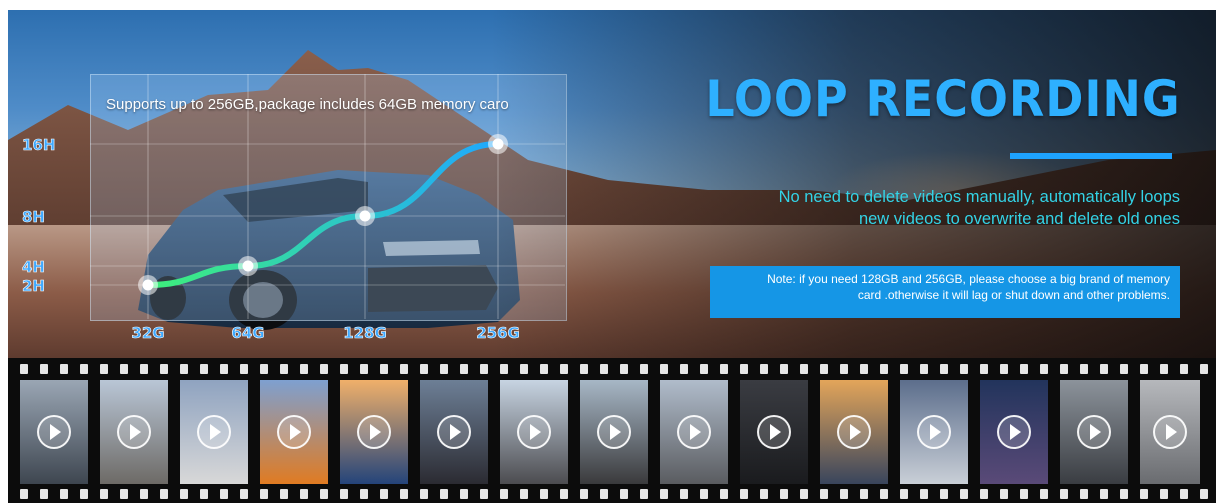 Image resolution: width=1216 pixels, height=503 pixels. I want to click on x-tick-label: 32G, so click(147, 333).